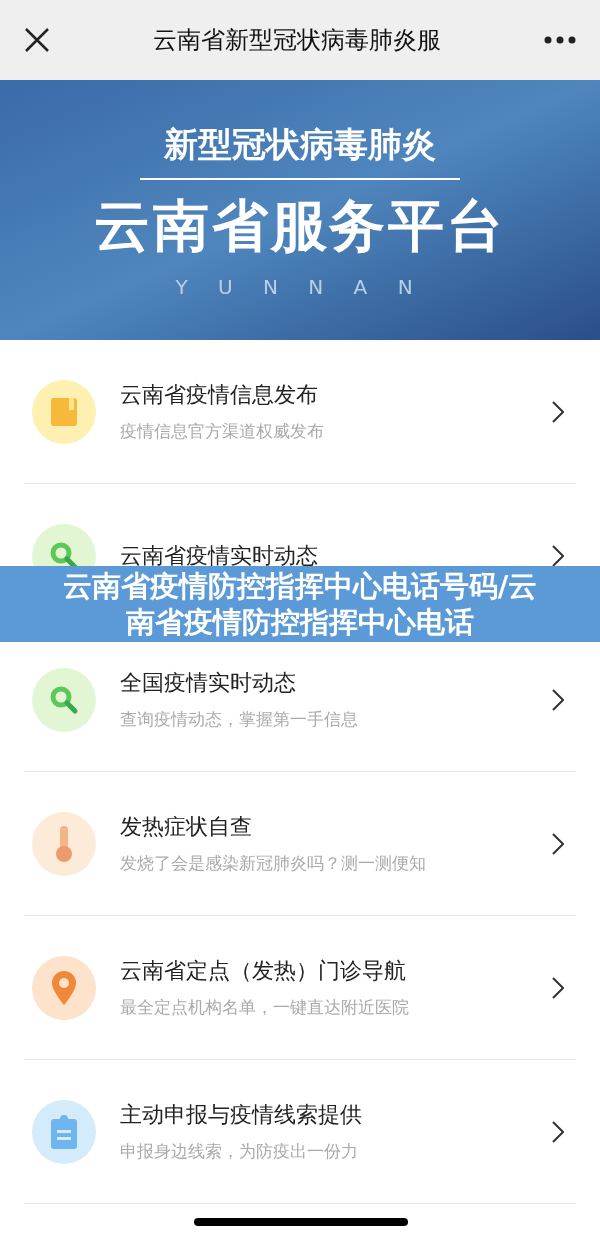  Describe the element at coordinates (241, 1115) in the screenshot. I see `item-title: 主动申报与疫情线索提供` at that location.